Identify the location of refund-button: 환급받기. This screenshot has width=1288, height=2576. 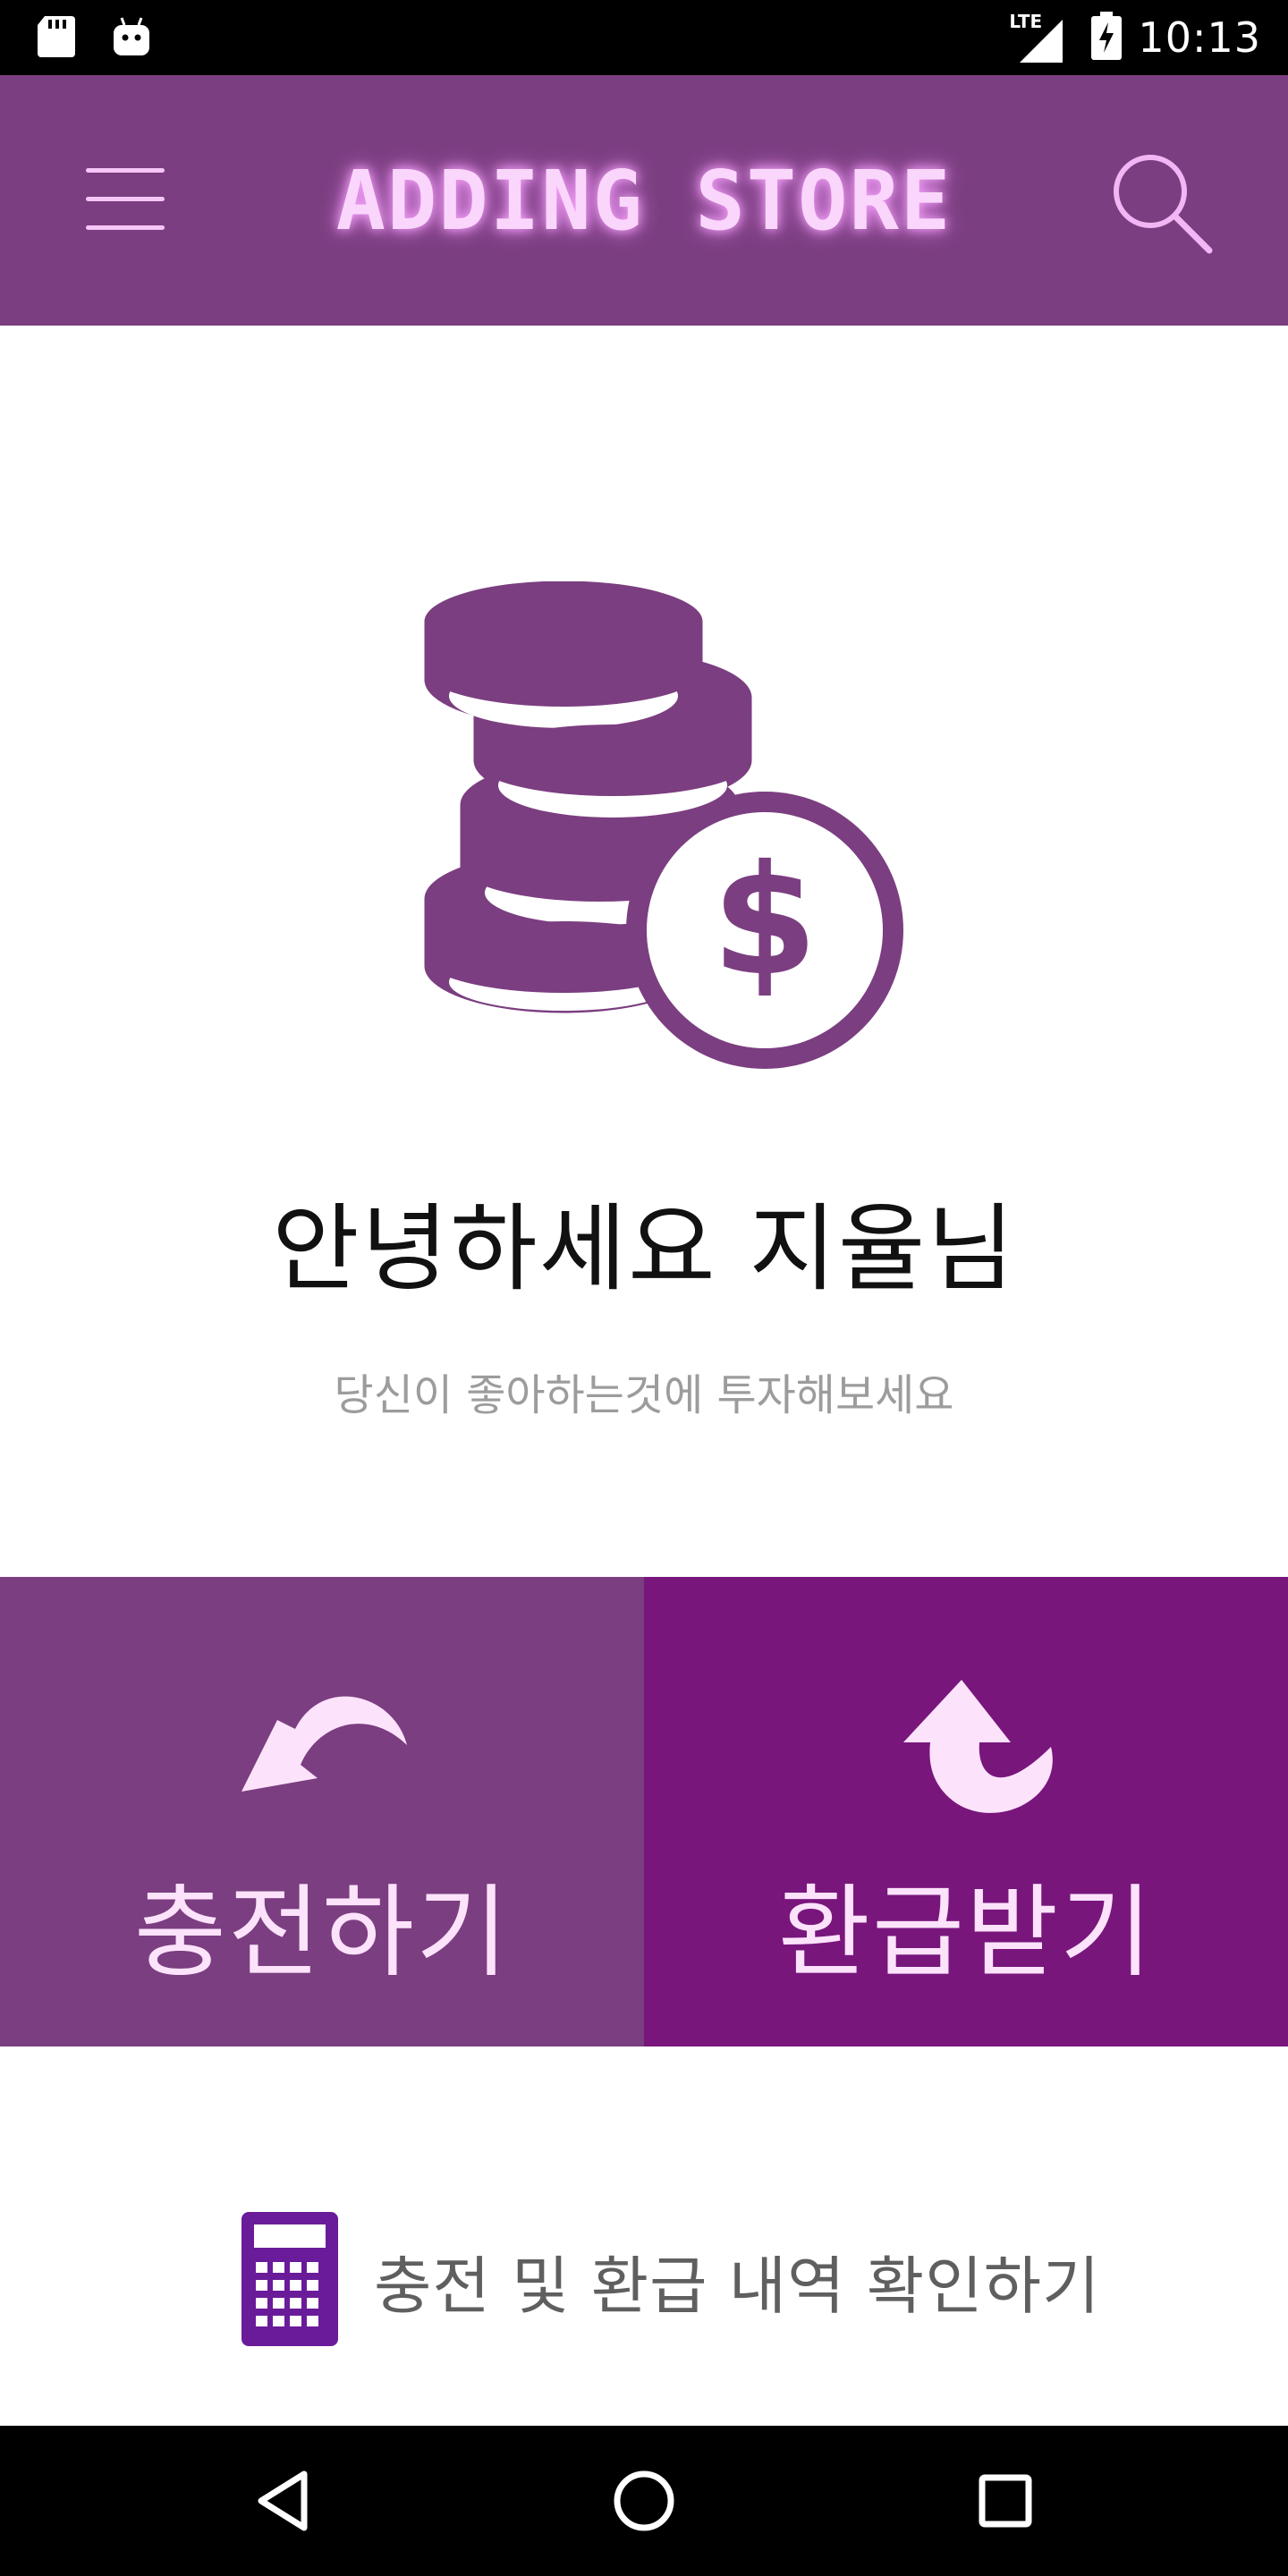
(966, 1811).